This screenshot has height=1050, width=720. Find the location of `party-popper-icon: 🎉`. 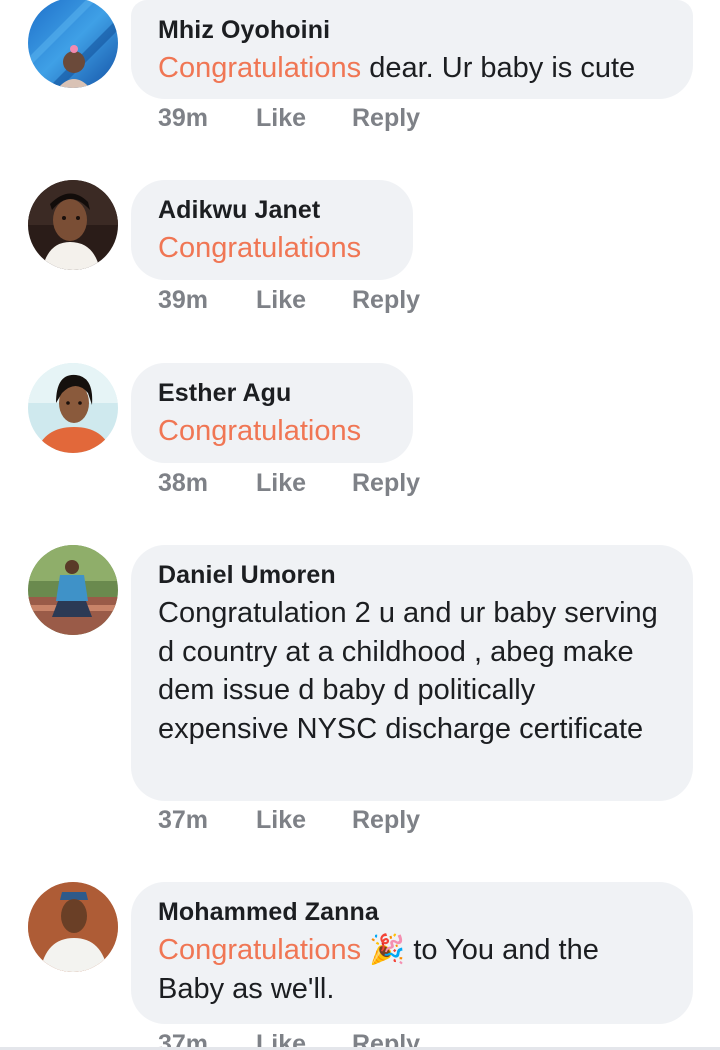

party-popper-icon: 🎉 is located at coordinates (387, 950).